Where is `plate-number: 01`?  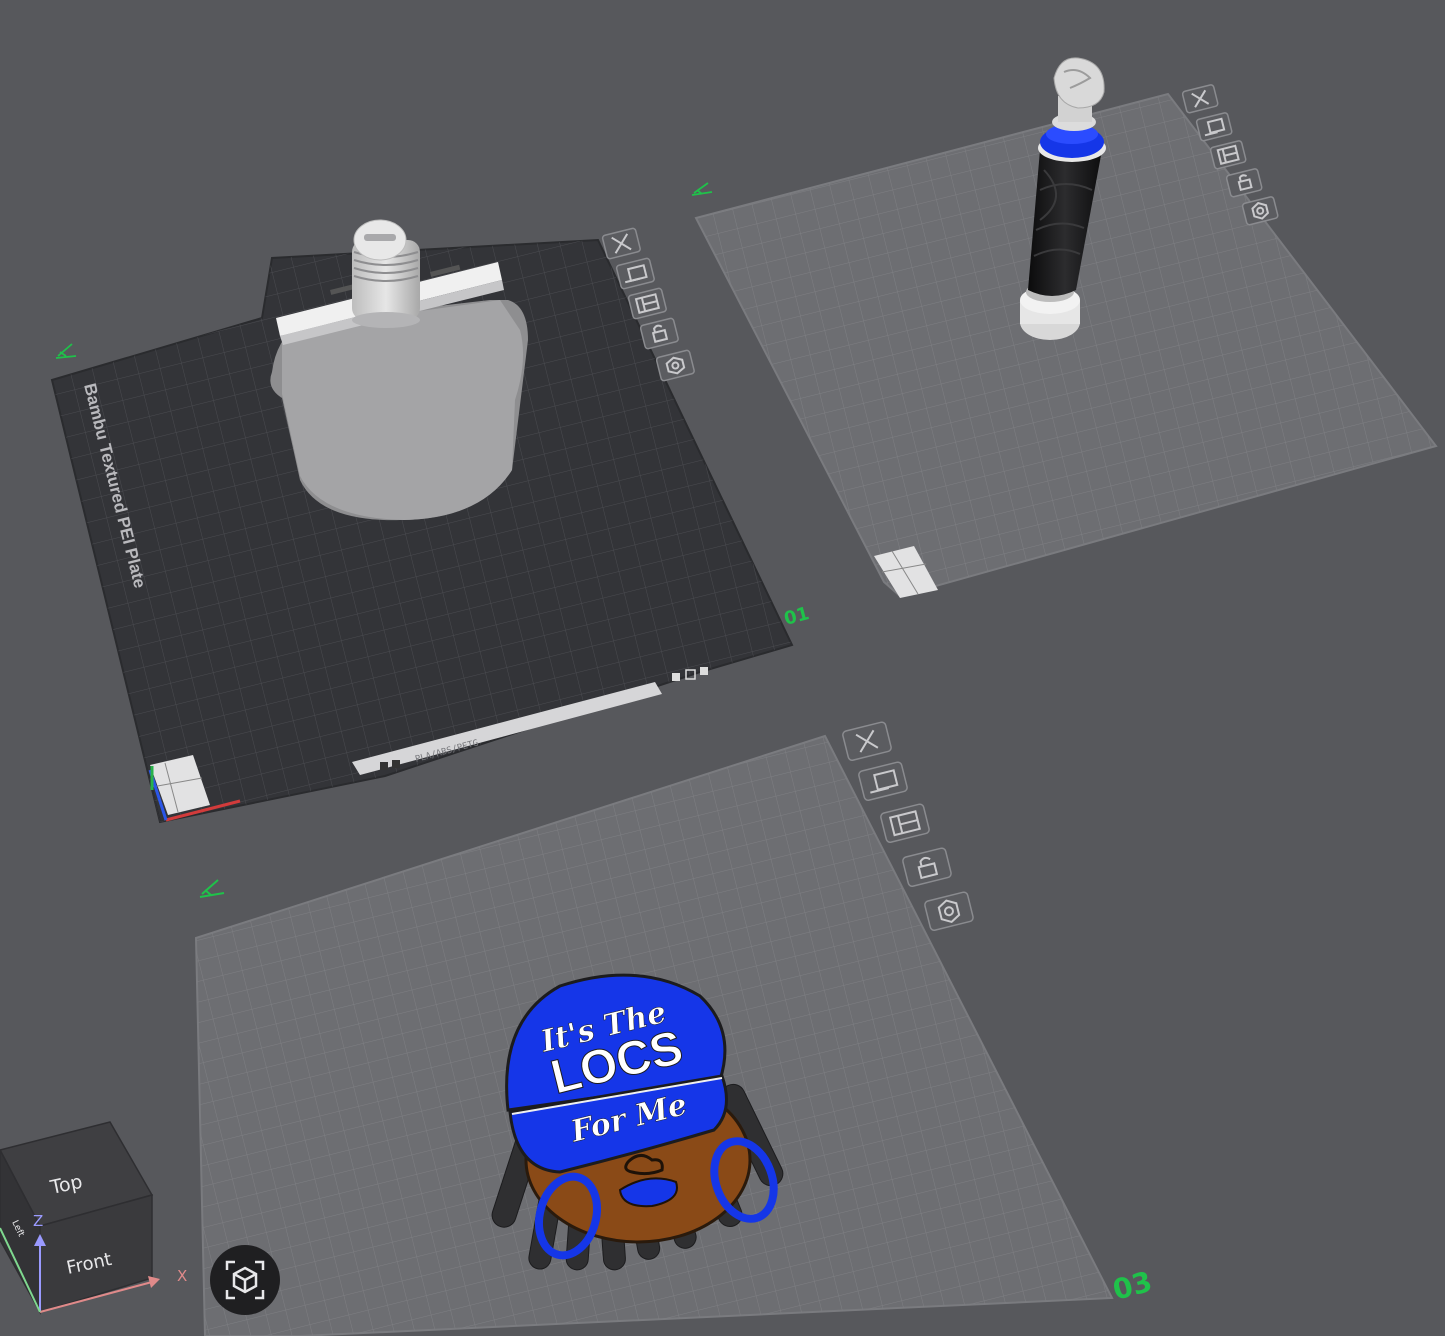
plate-number: 01 is located at coordinates (797, 616).